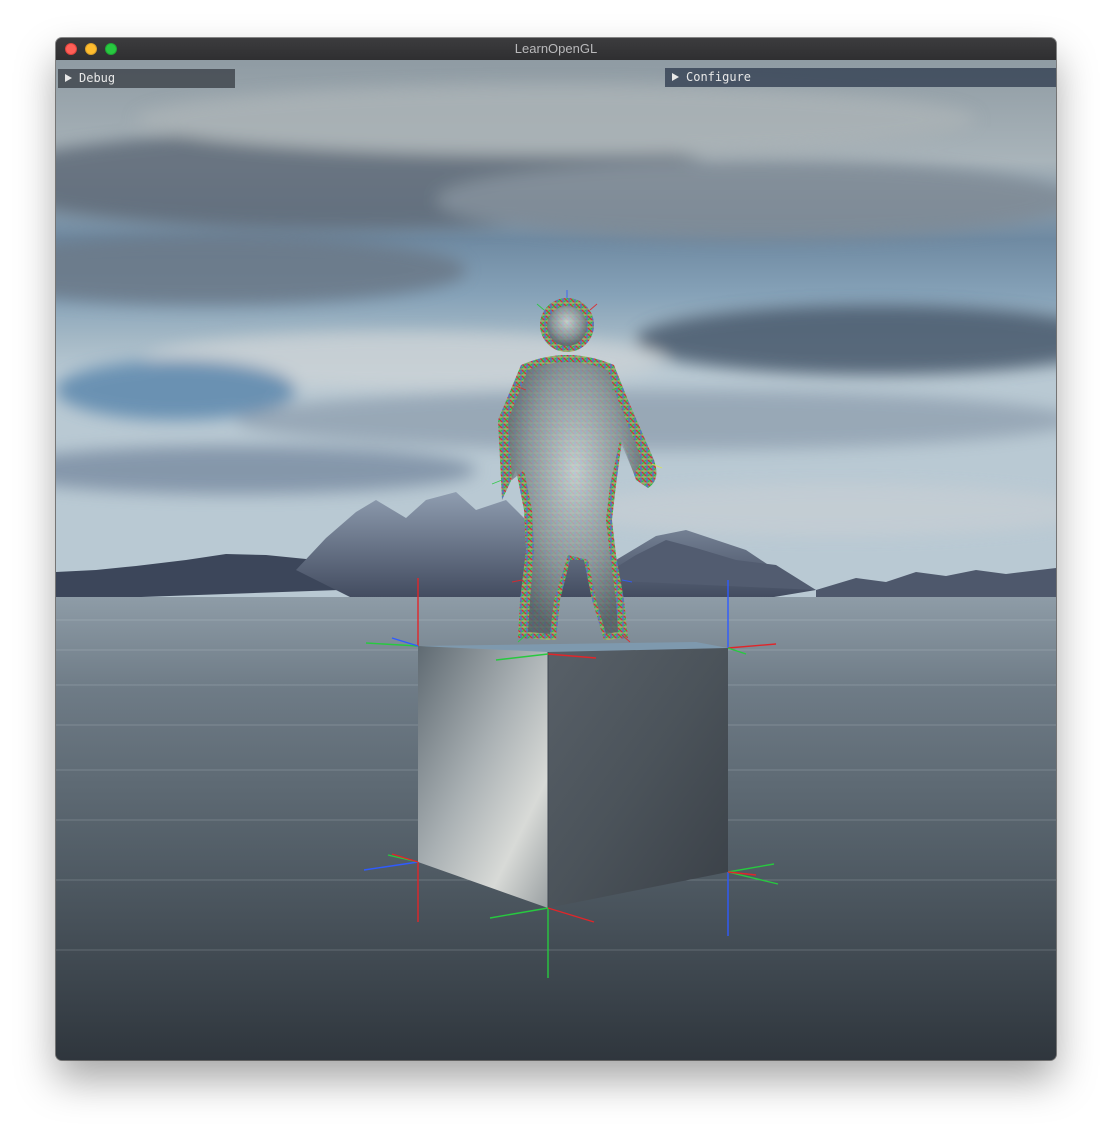 This screenshot has height=1134, width=1112. I want to click on debug-panel-header: Debug, so click(146, 78).